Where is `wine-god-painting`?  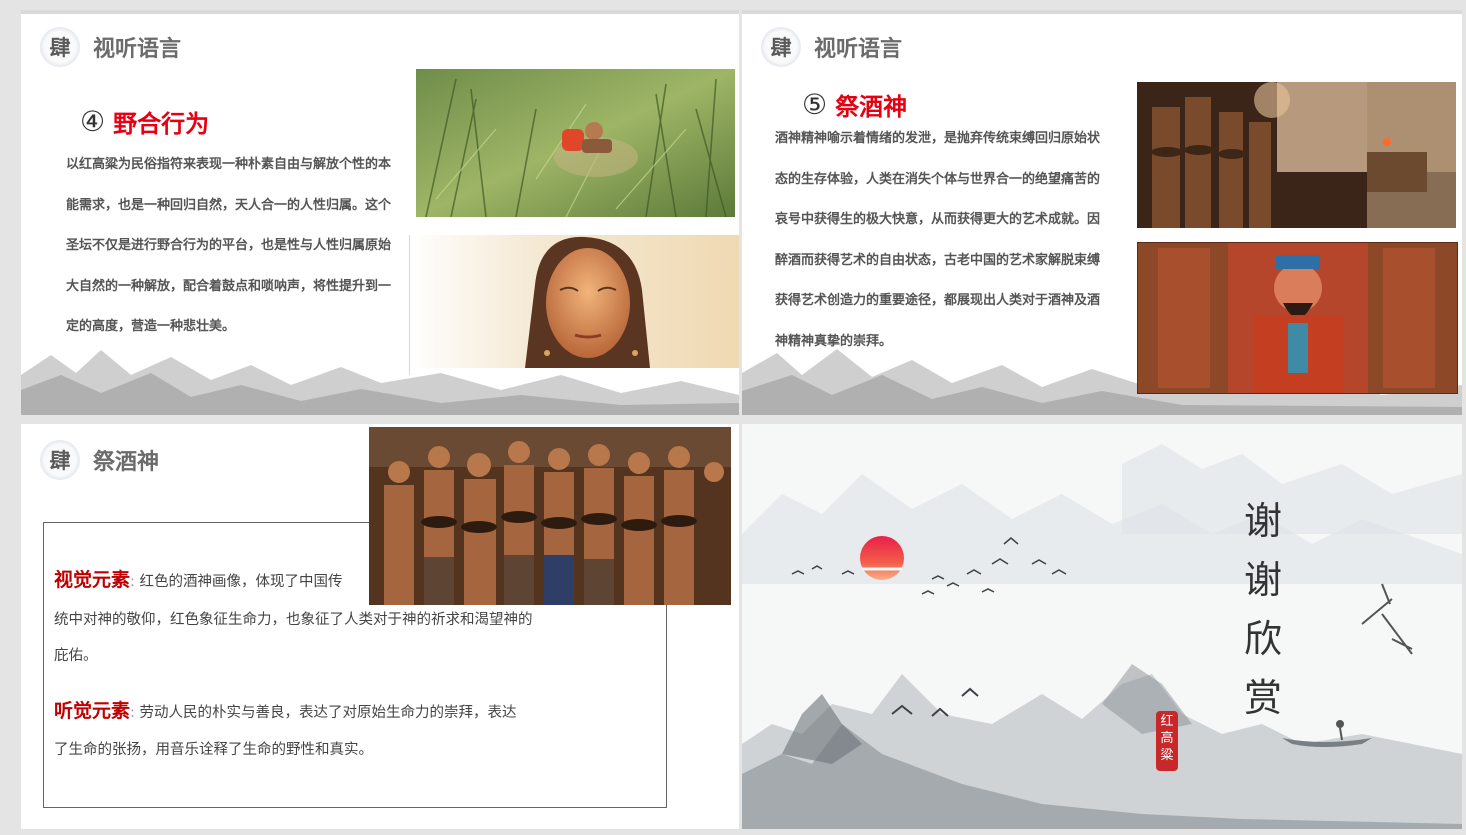 wine-god-painting is located at coordinates (1297, 318).